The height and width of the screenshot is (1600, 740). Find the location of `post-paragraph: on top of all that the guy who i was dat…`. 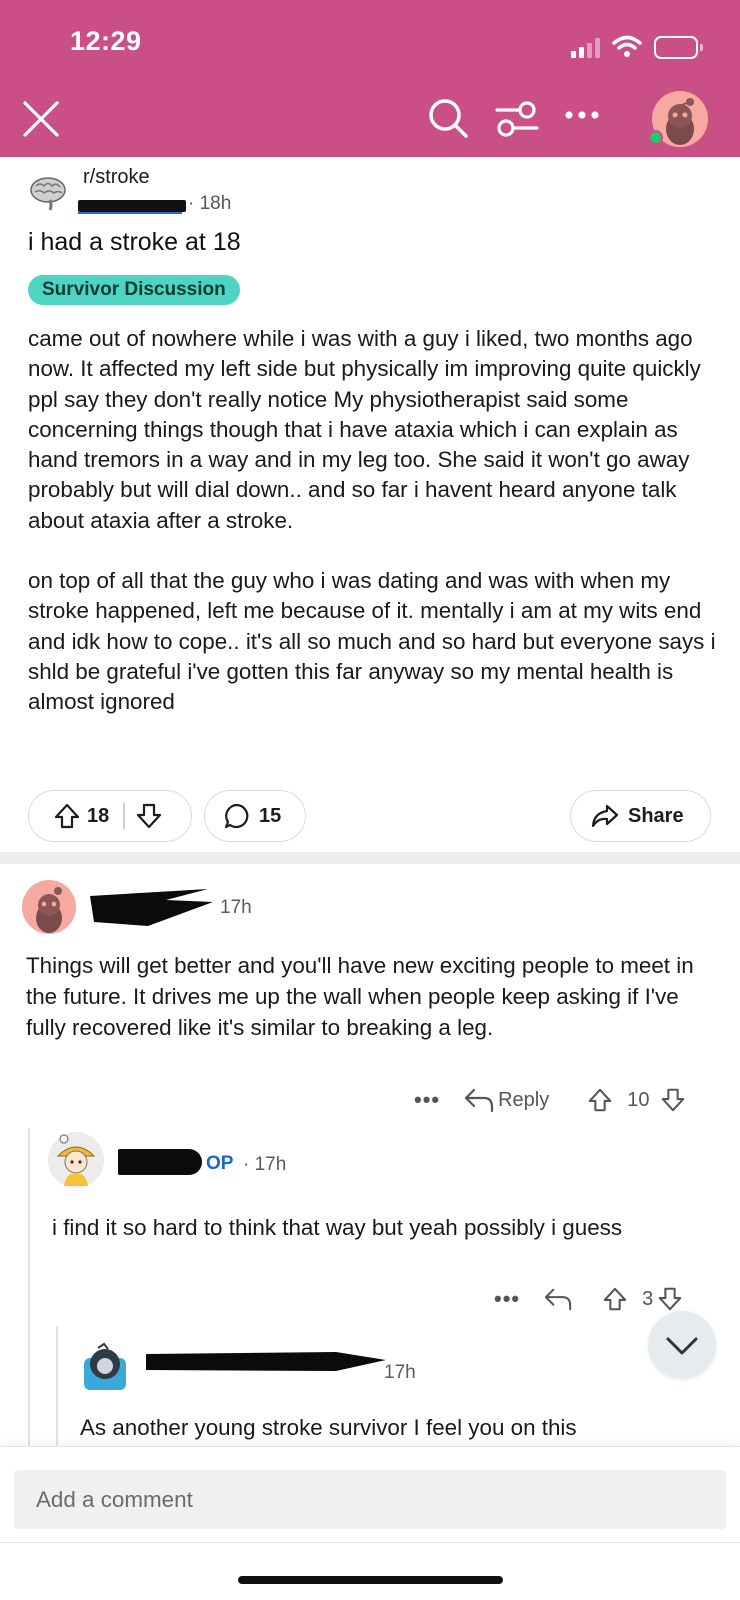

post-paragraph: on top of all that the guy who i was dat… is located at coordinates (372, 641).